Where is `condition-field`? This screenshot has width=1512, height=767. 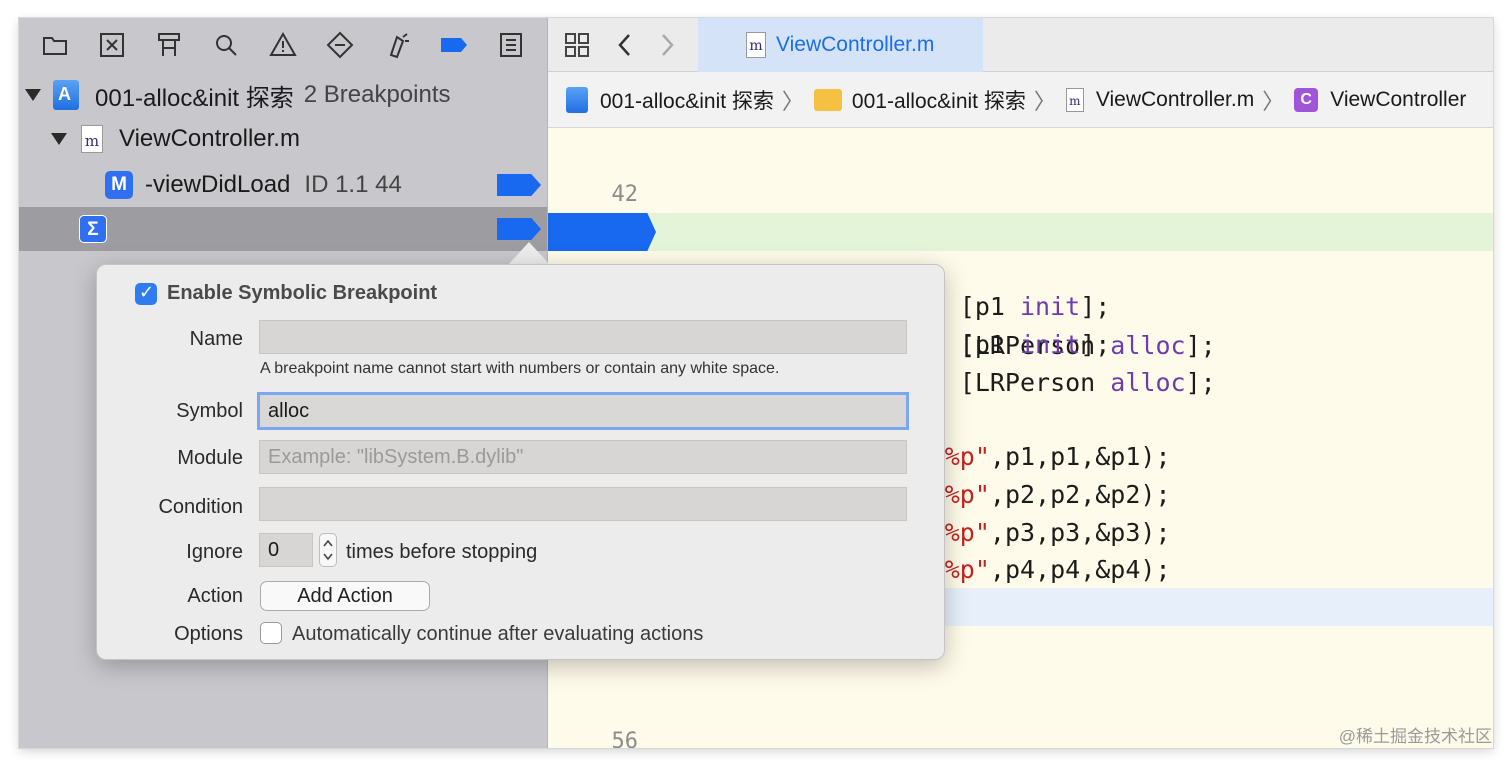
condition-field is located at coordinates (583, 504).